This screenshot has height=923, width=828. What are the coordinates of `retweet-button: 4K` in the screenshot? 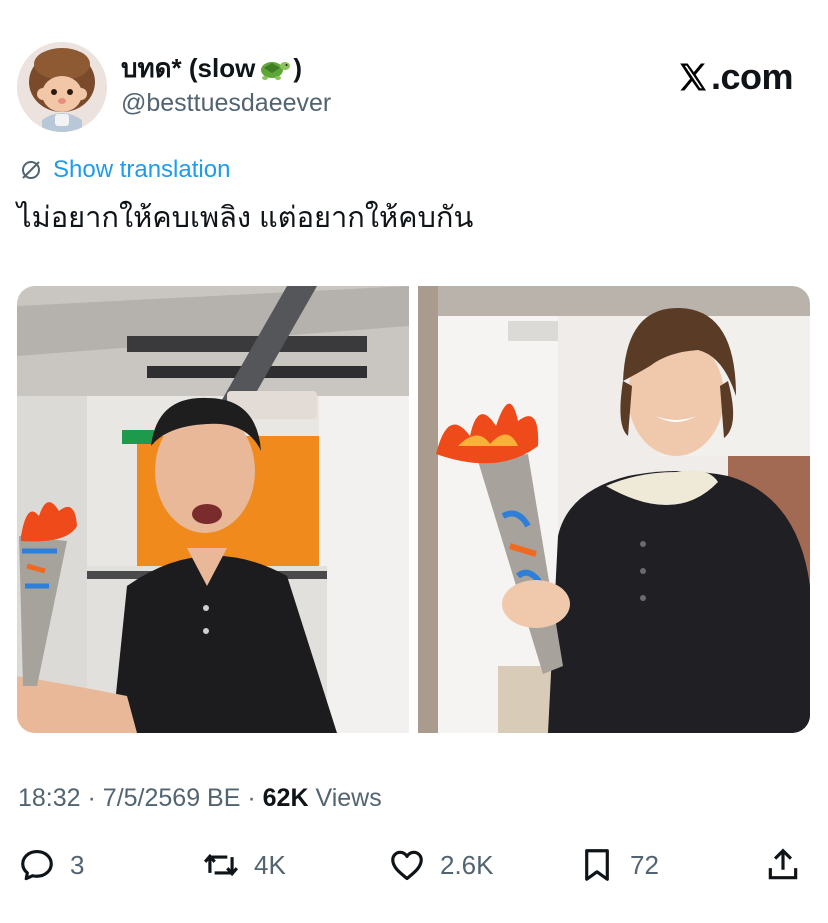 It's located at (244, 865).